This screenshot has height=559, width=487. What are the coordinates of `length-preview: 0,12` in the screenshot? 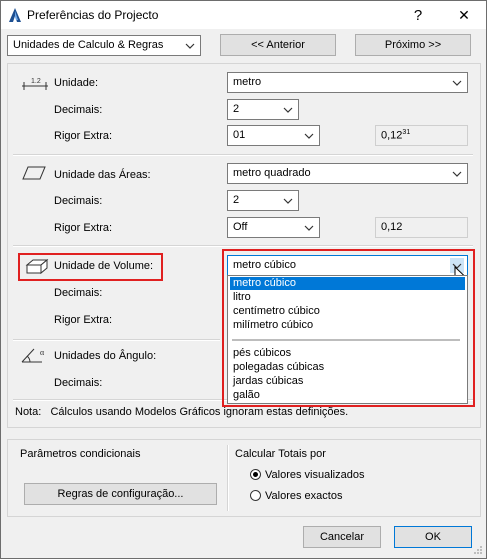 It's located at (392, 135).